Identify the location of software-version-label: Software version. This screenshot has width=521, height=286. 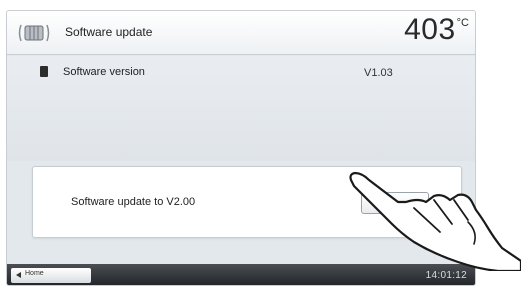
(104, 72).